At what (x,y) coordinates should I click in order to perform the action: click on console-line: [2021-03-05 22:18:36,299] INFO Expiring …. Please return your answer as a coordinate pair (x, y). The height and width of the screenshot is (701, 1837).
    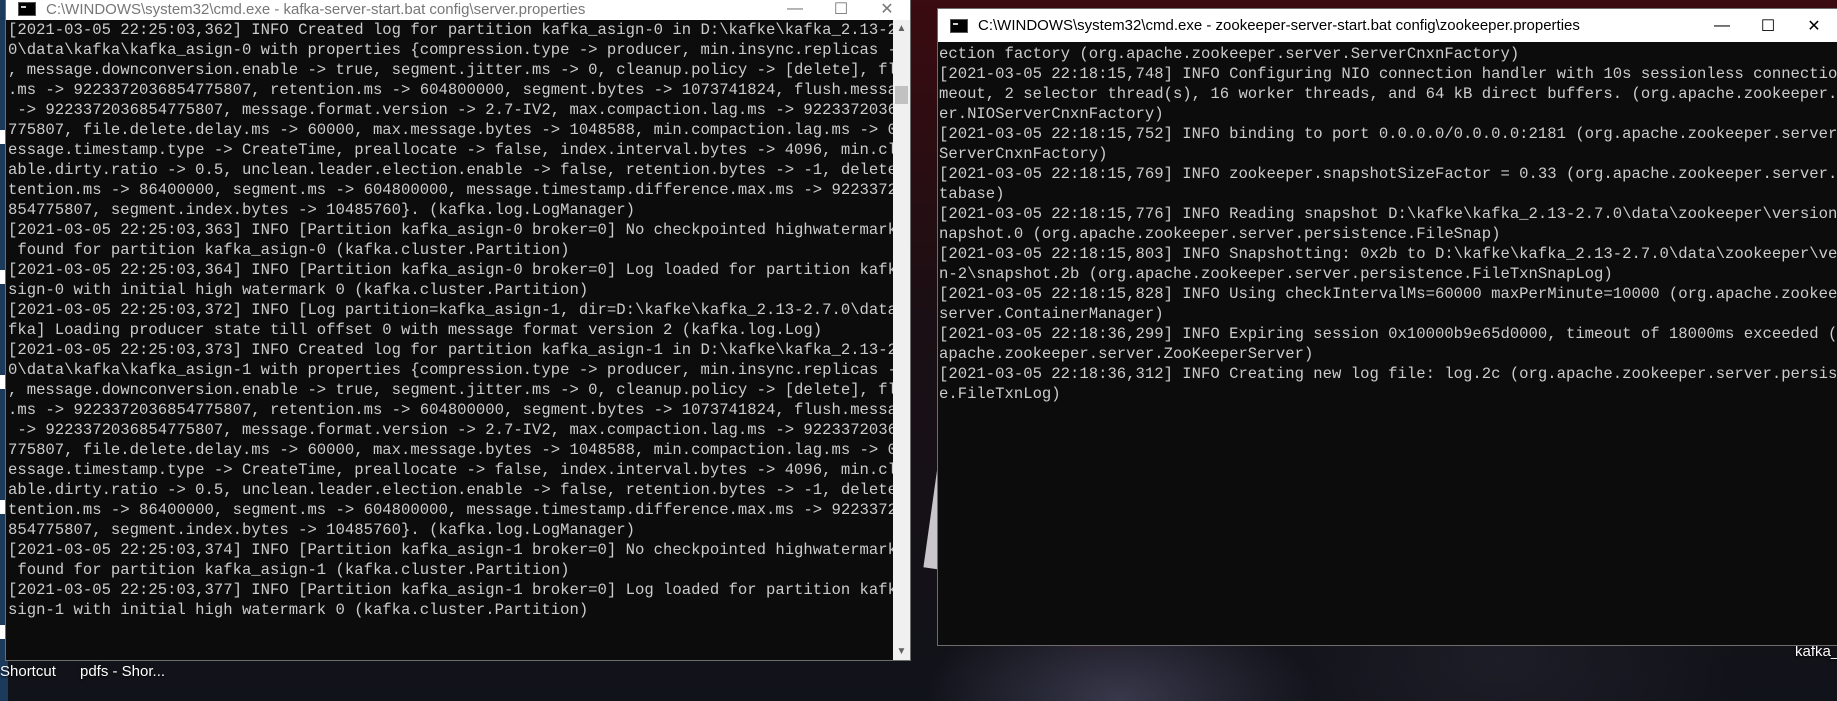
    Looking at the image, I should click on (1388, 334).